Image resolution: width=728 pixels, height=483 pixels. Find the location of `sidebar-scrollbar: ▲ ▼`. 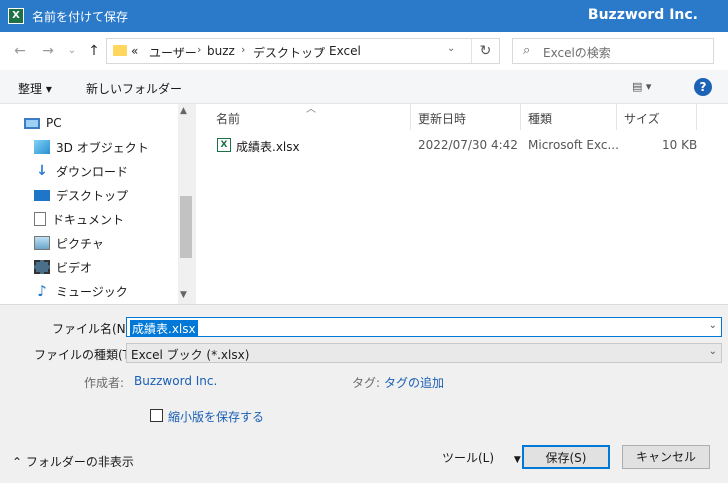

sidebar-scrollbar: ▲ ▼ is located at coordinates (186, 204).